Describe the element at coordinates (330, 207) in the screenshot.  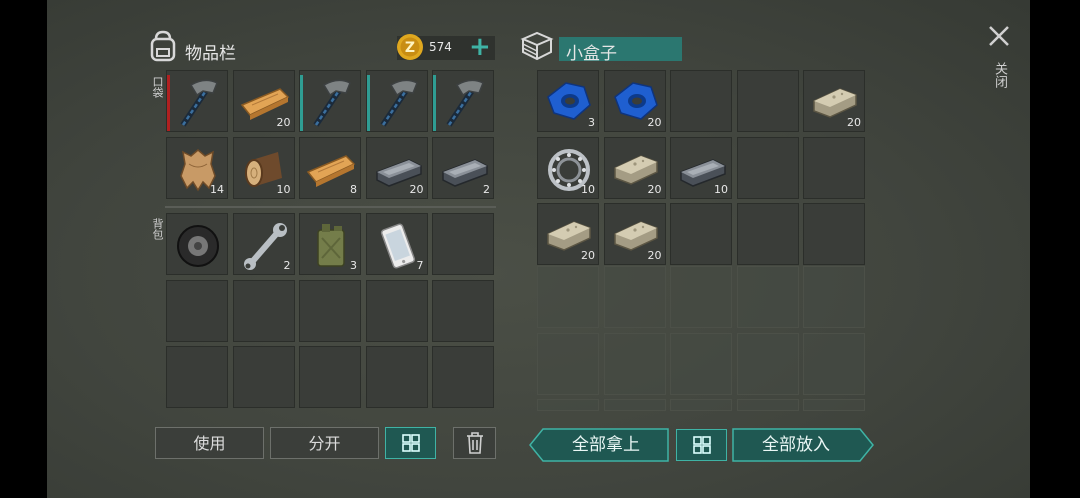
I see `pocket-divider` at that location.